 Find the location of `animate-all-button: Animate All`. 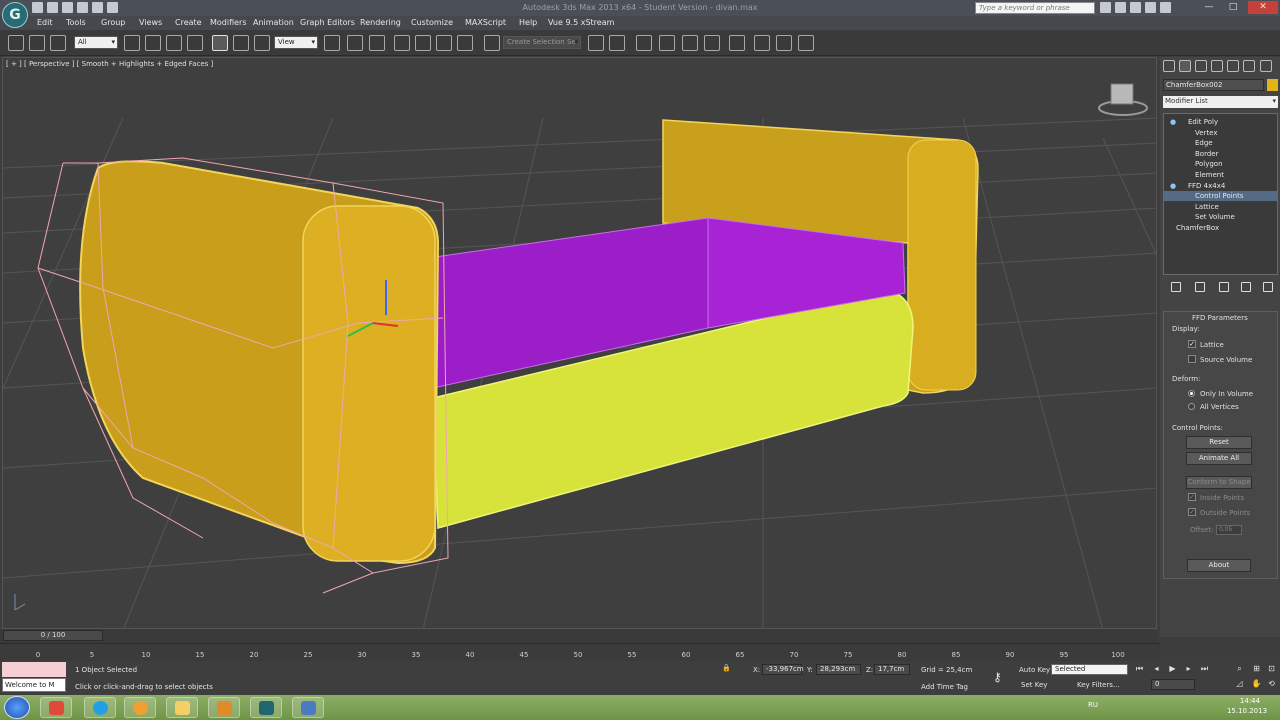

animate-all-button: Animate All is located at coordinates (1219, 458).